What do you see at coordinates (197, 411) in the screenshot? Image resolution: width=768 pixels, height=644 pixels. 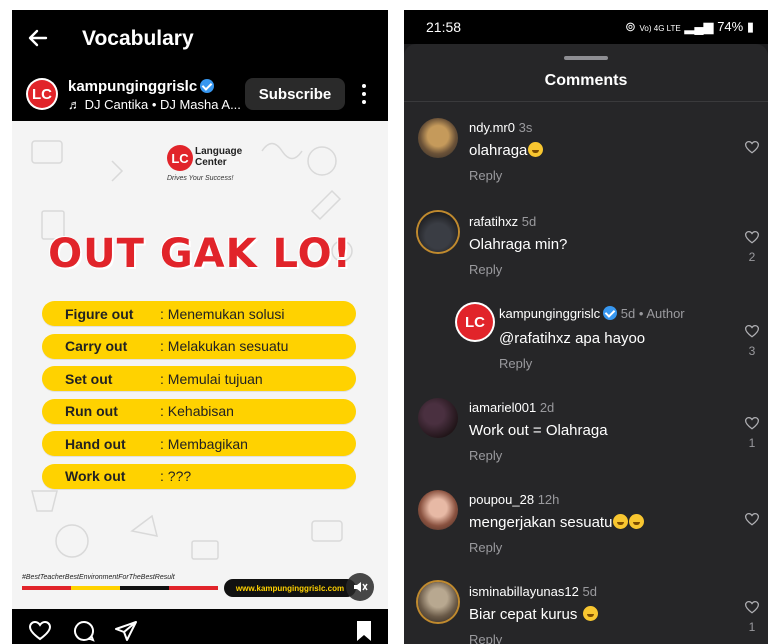 I see `vocab-definition: : Kehabisan` at bounding box center [197, 411].